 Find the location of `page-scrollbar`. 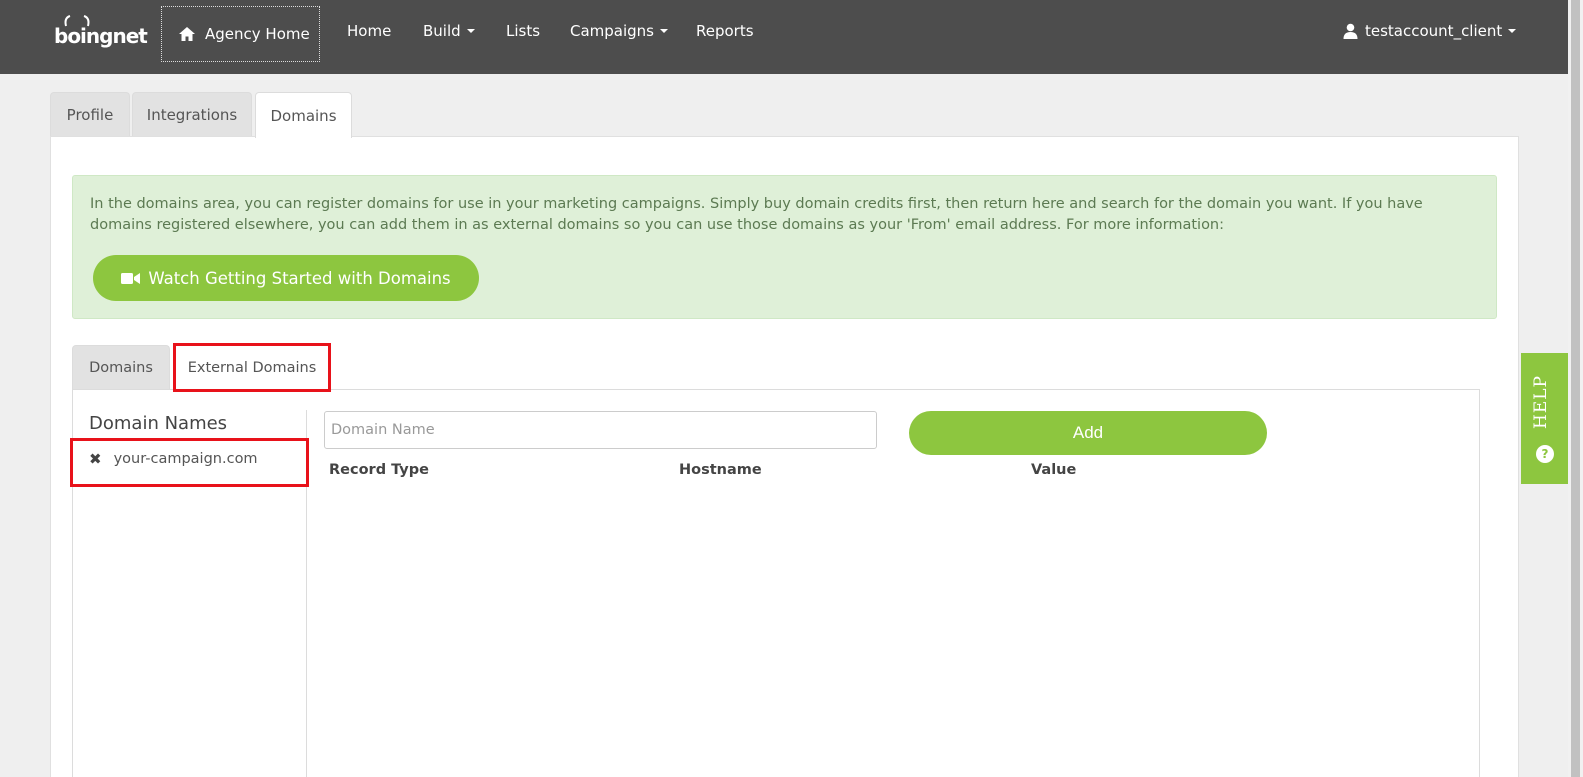

page-scrollbar is located at coordinates (1575, 388).